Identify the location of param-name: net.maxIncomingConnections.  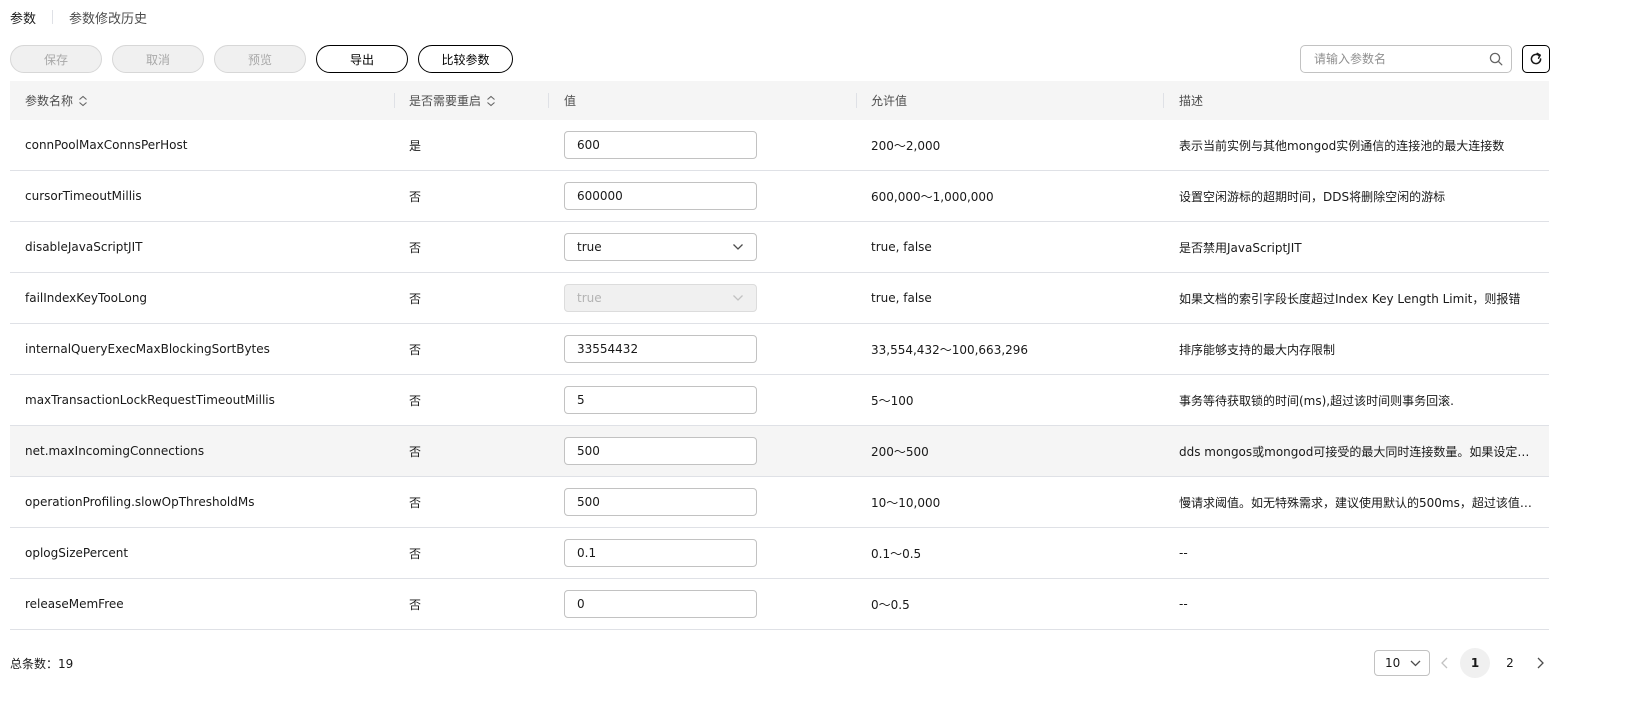
(115, 451).